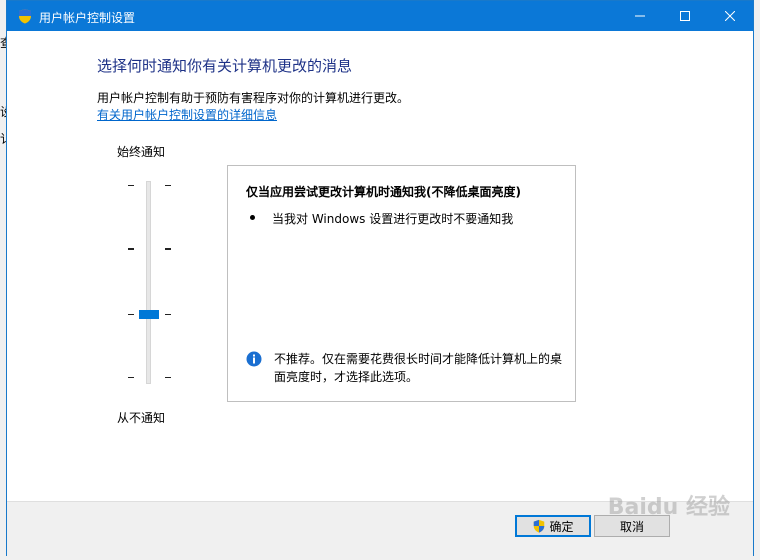 The height and width of the screenshot is (560, 760). I want to click on page-description: 用户帐户控制有助于预防有害程序对你的计算机进行更改。, so click(253, 98).